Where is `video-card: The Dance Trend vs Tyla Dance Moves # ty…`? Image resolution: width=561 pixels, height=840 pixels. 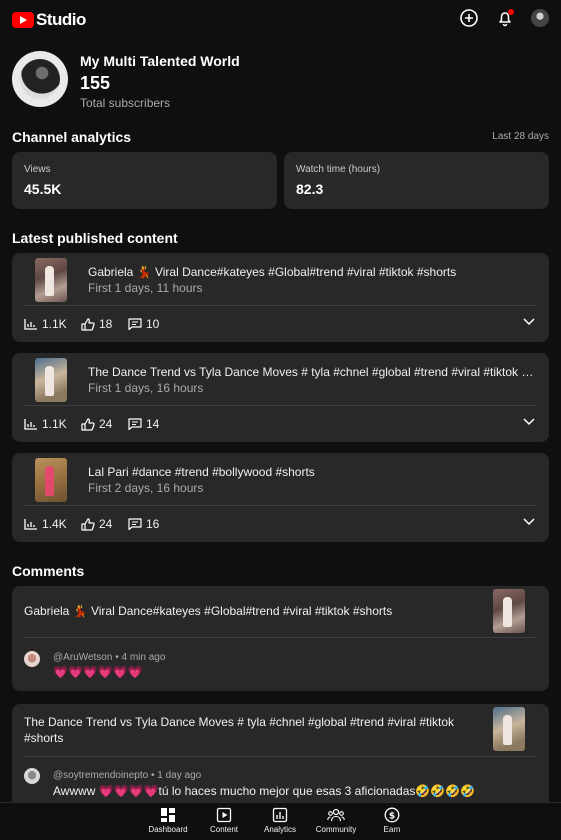 video-card: The Dance Trend vs Tyla Dance Moves # ty… is located at coordinates (280, 397).